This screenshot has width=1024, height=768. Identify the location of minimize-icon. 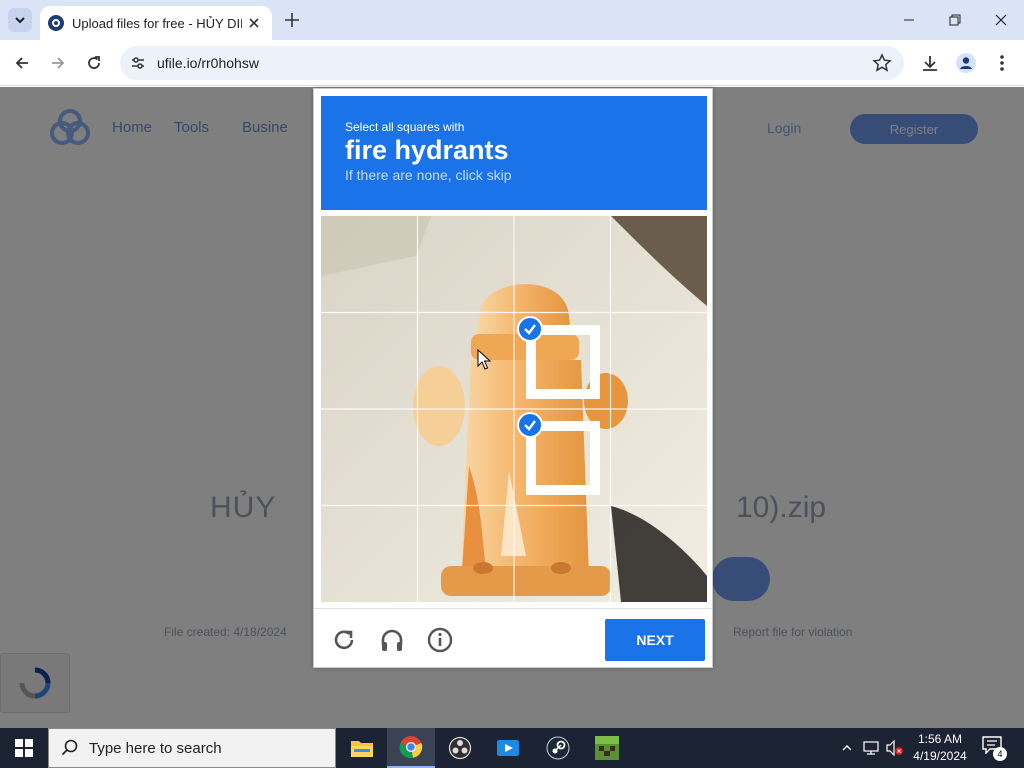
(909, 20).